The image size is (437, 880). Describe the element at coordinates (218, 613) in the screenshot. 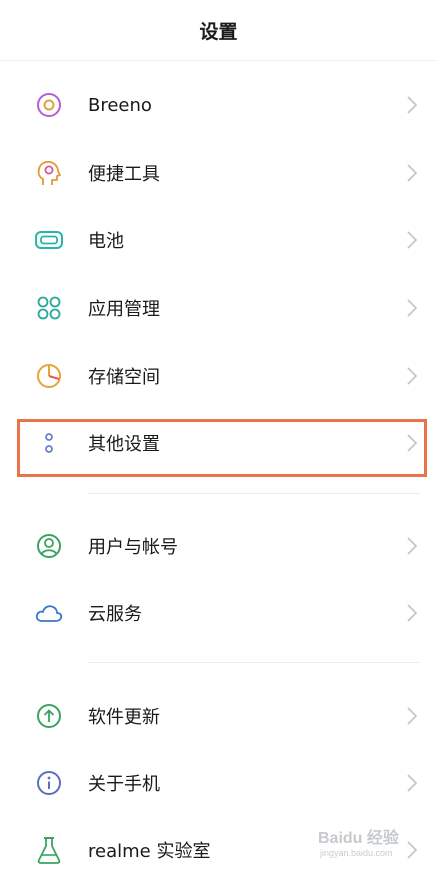

I see `settings-item-cloud: 云服务` at that location.